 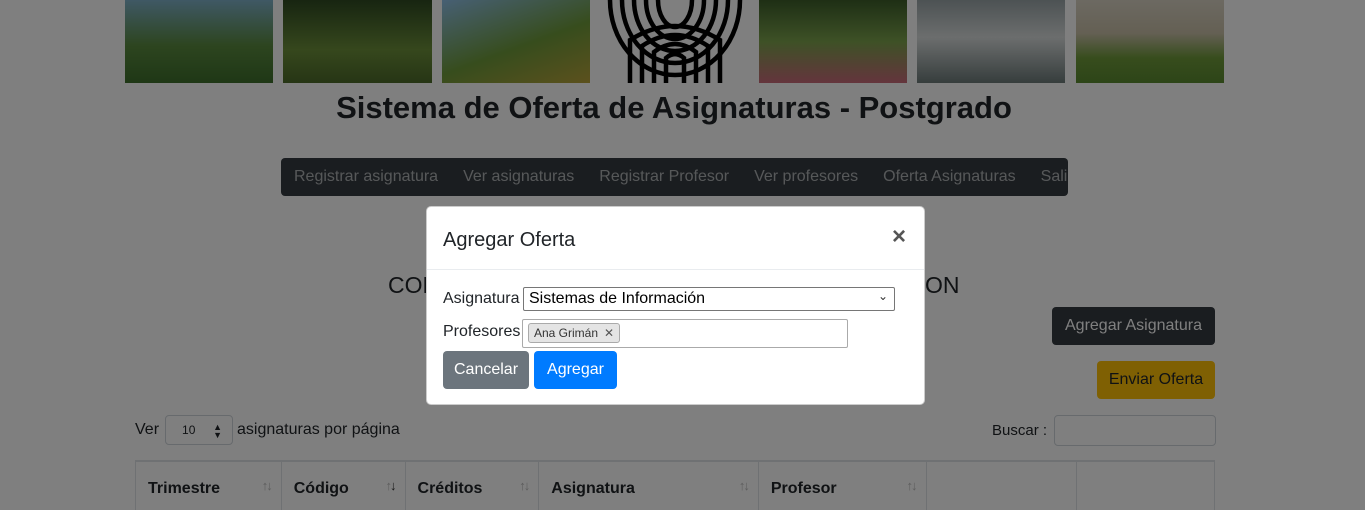 What do you see at coordinates (509, 240) in the screenshot?
I see `modal-title: Agregar Oferta` at bounding box center [509, 240].